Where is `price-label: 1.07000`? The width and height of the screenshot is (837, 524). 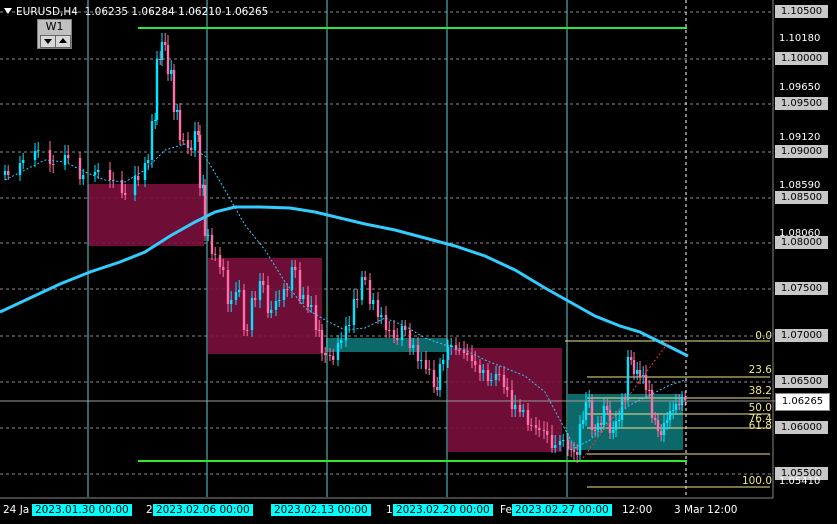 price-label: 1.07000 is located at coordinates (801, 335).